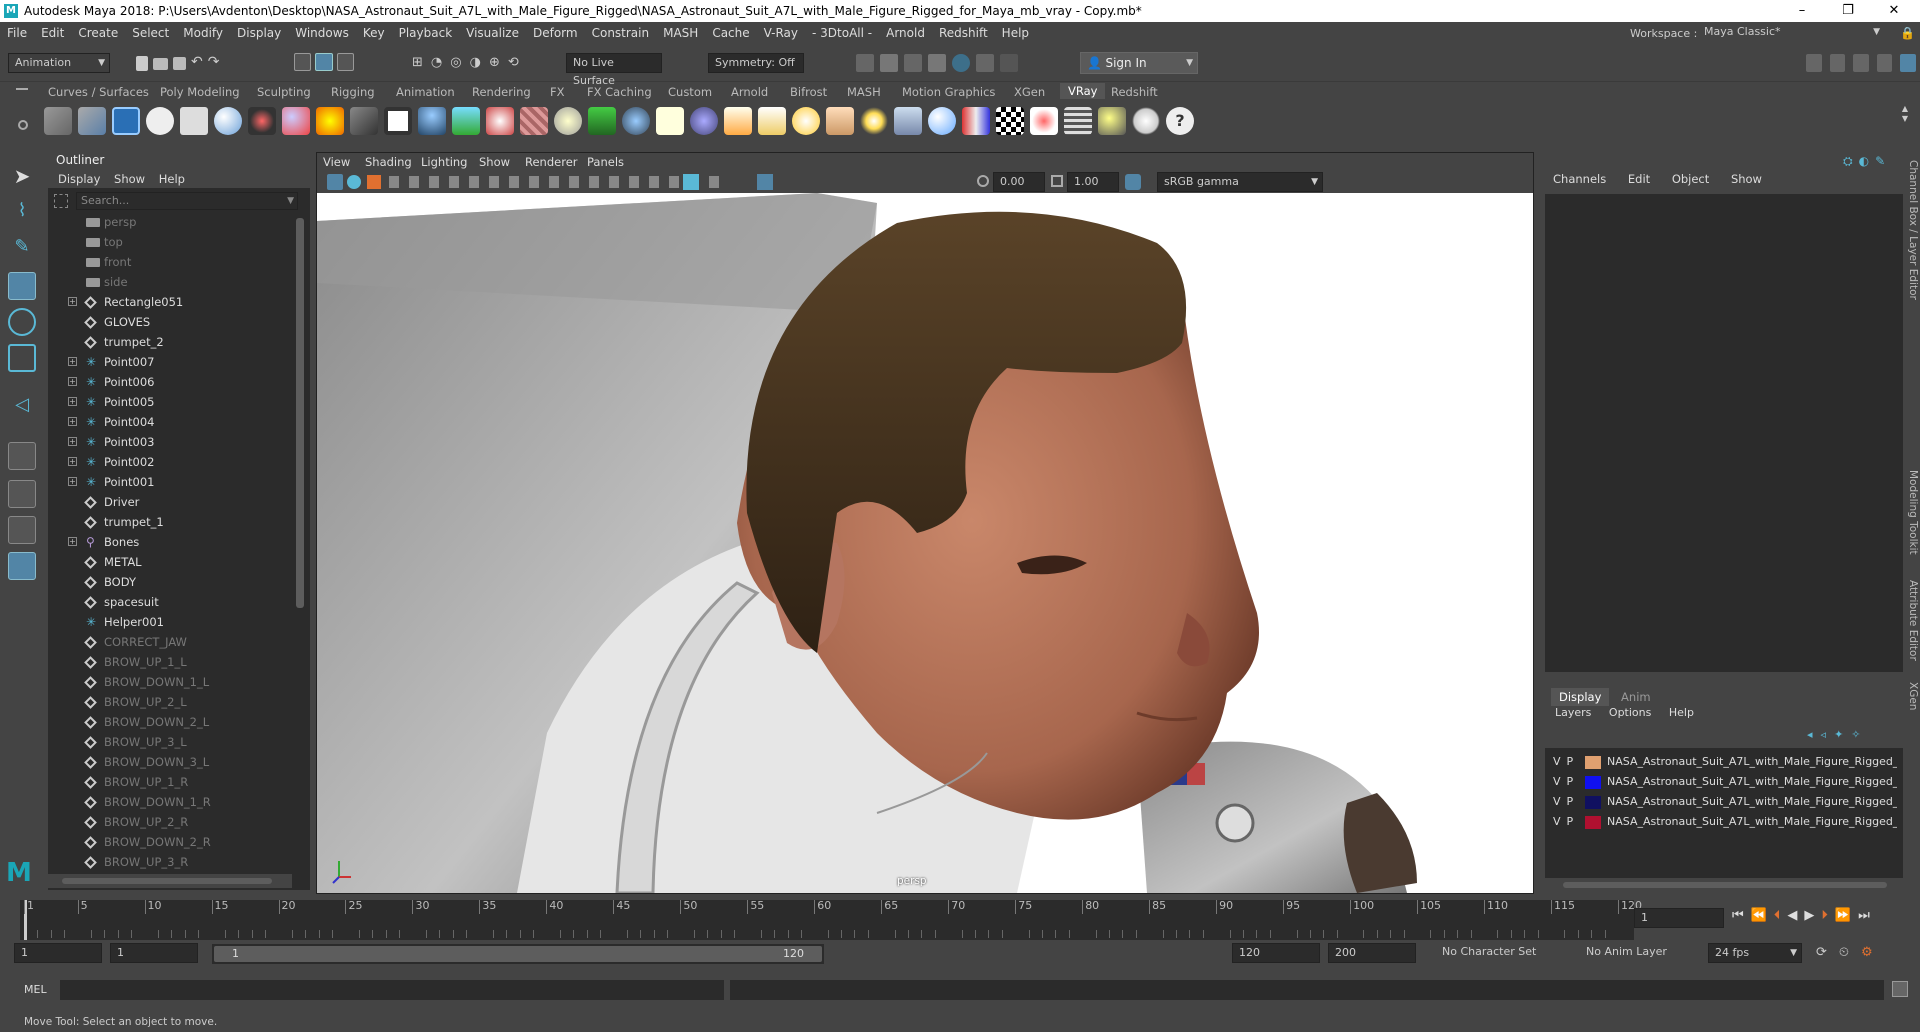 Image resolution: width=1920 pixels, height=1032 pixels. I want to click on go-to-end-icon: ⏭, so click(1864, 918).